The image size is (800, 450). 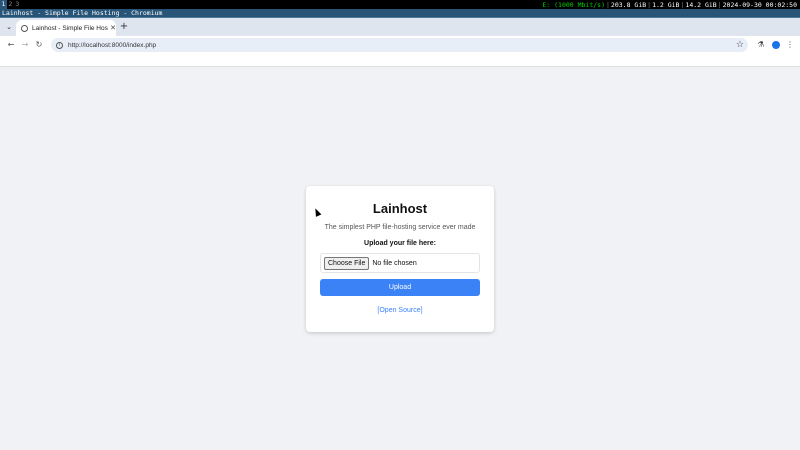 I want to click on site-info-icon: i, so click(x=59, y=45).